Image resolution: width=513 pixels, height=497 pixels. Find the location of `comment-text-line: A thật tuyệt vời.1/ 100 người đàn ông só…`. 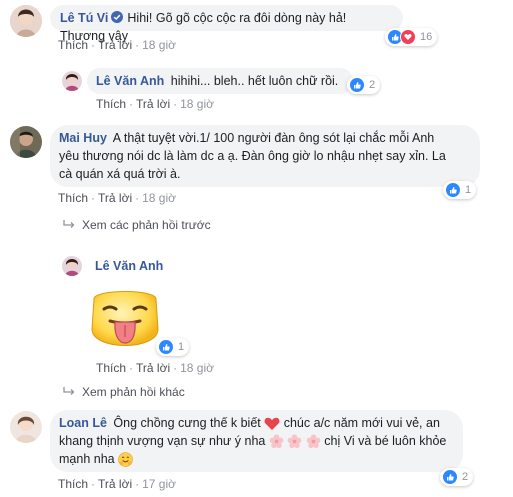

comment-text-line: A thật tuyệt vời.1/ 100 người đàn ông só… is located at coordinates (273, 138).